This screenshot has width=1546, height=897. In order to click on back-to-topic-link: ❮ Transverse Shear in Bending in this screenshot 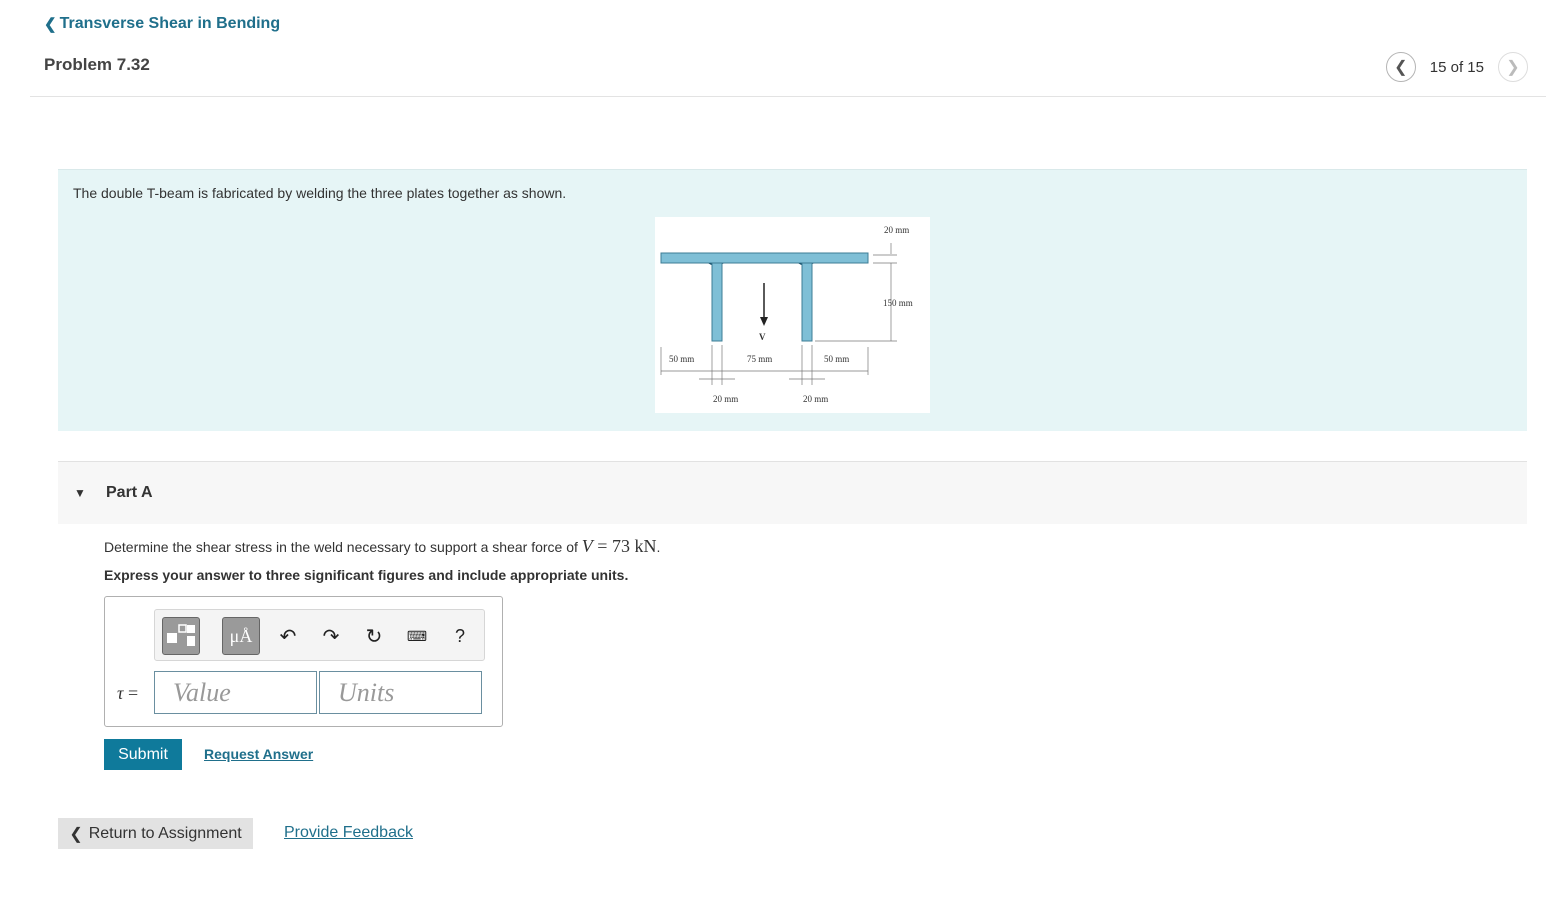, I will do `click(162, 24)`.